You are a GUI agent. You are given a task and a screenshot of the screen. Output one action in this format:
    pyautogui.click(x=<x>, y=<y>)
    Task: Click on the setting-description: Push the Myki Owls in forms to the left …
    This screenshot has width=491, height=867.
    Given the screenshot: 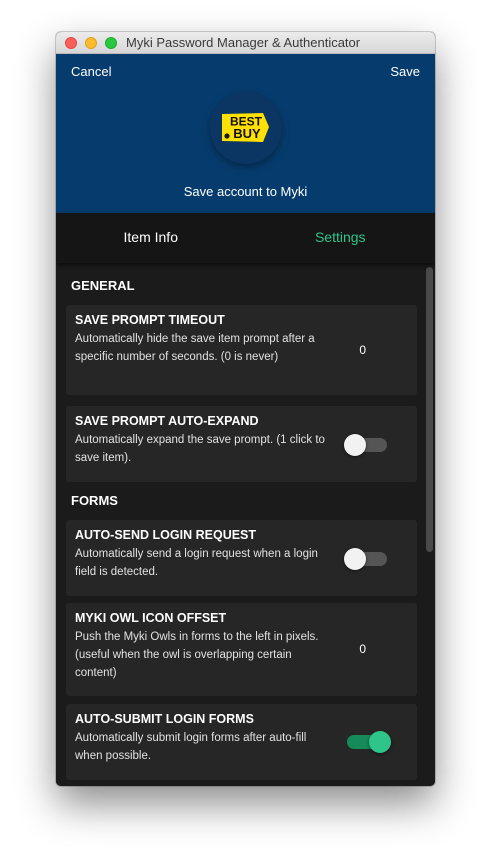 What is the action you would take?
    pyautogui.click(x=197, y=655)
    